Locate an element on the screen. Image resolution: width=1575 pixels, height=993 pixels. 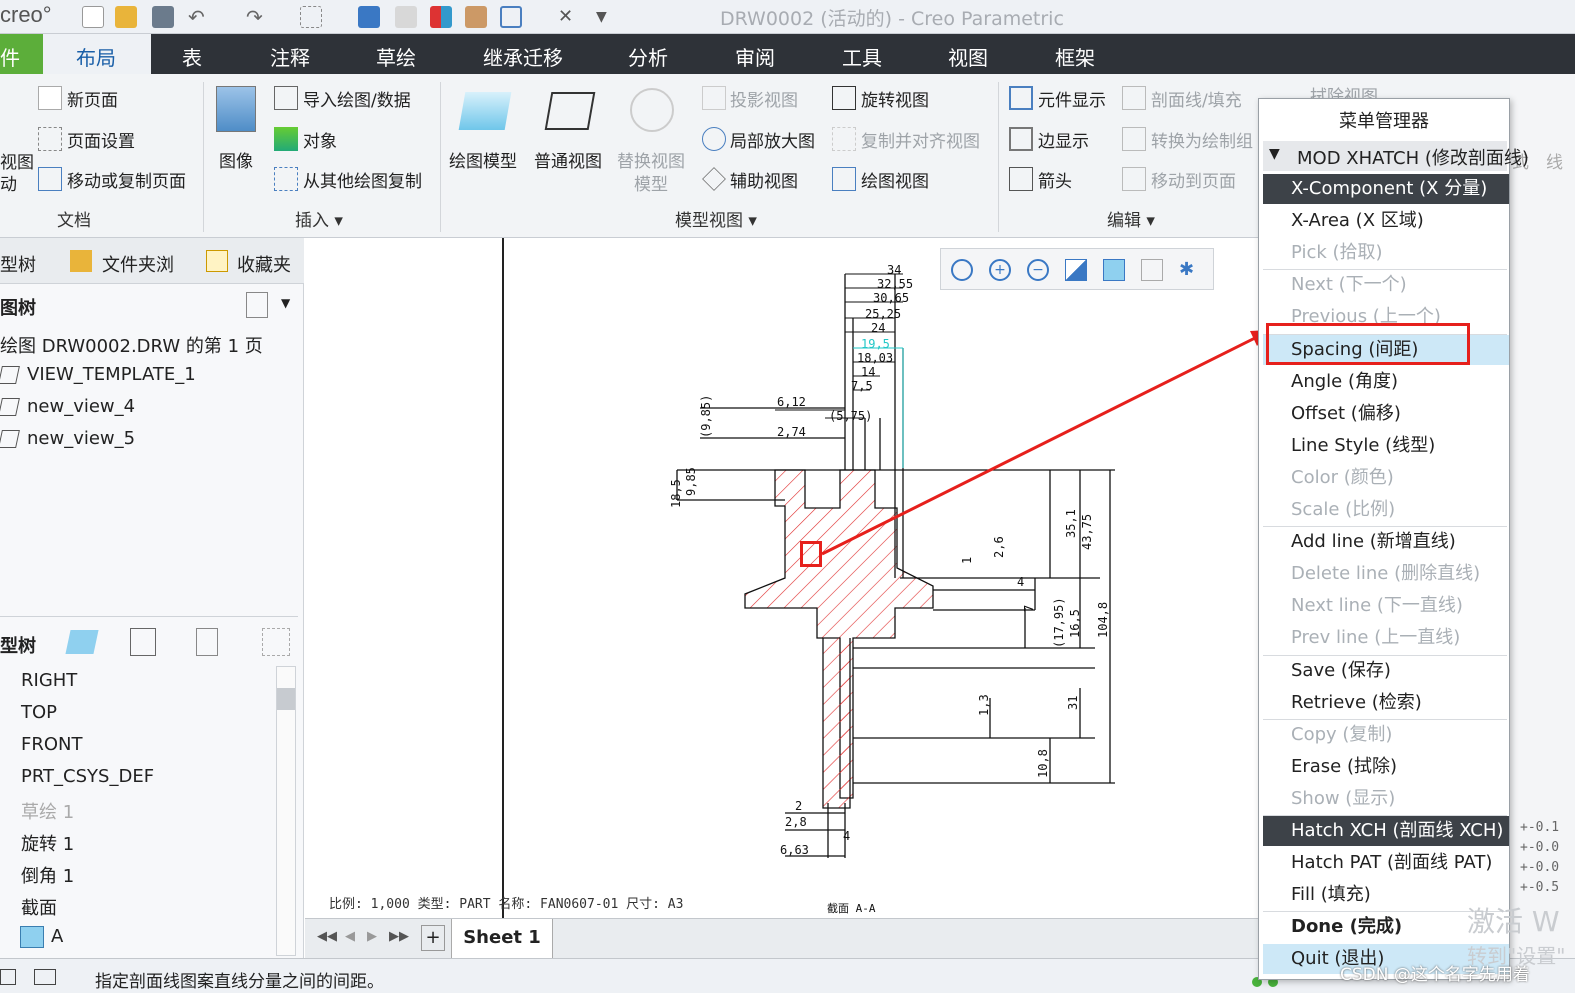
menu-item: Angle (角度) is located at coordinates (1386, 382).